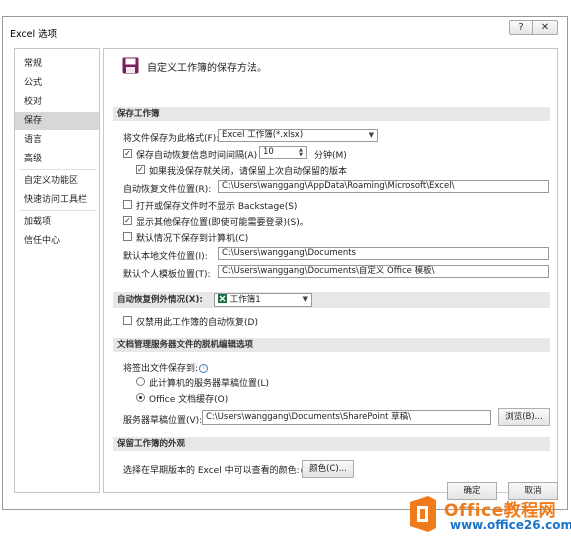 This screenshot has height=543, width=571. I want to click on autorecover-workbook-select: 工作簿1 ▼, so click(263, 300).